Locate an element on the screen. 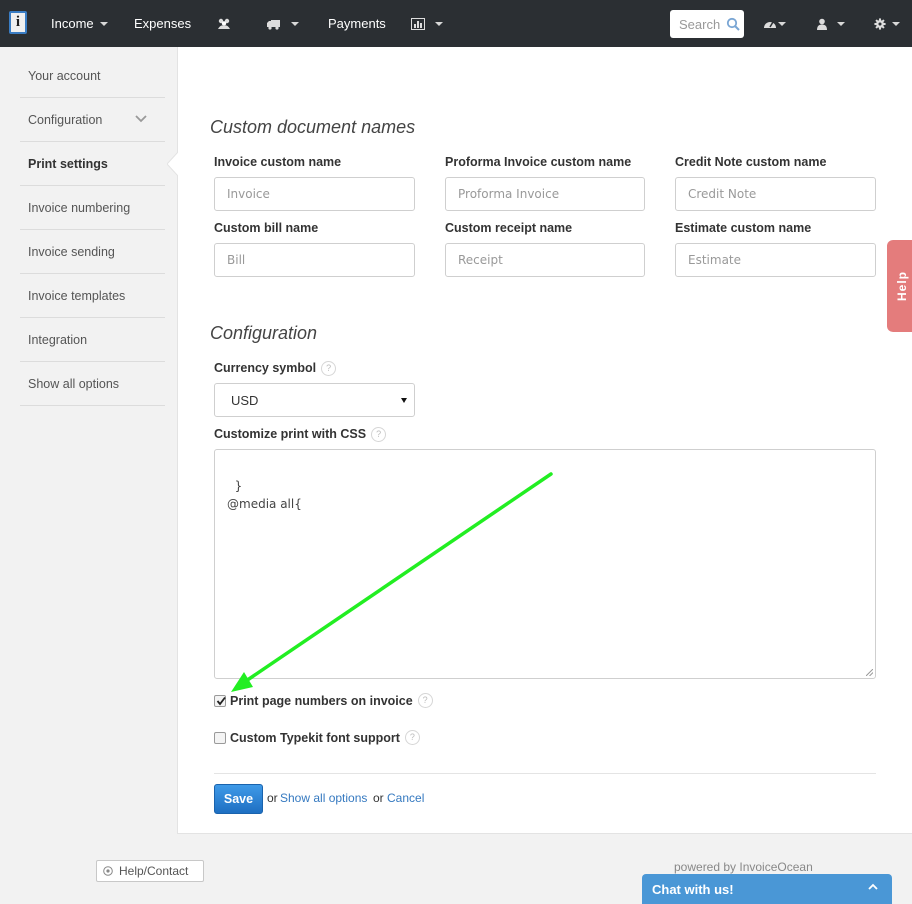  dashboard-icon is located at coordinates (770, 24).